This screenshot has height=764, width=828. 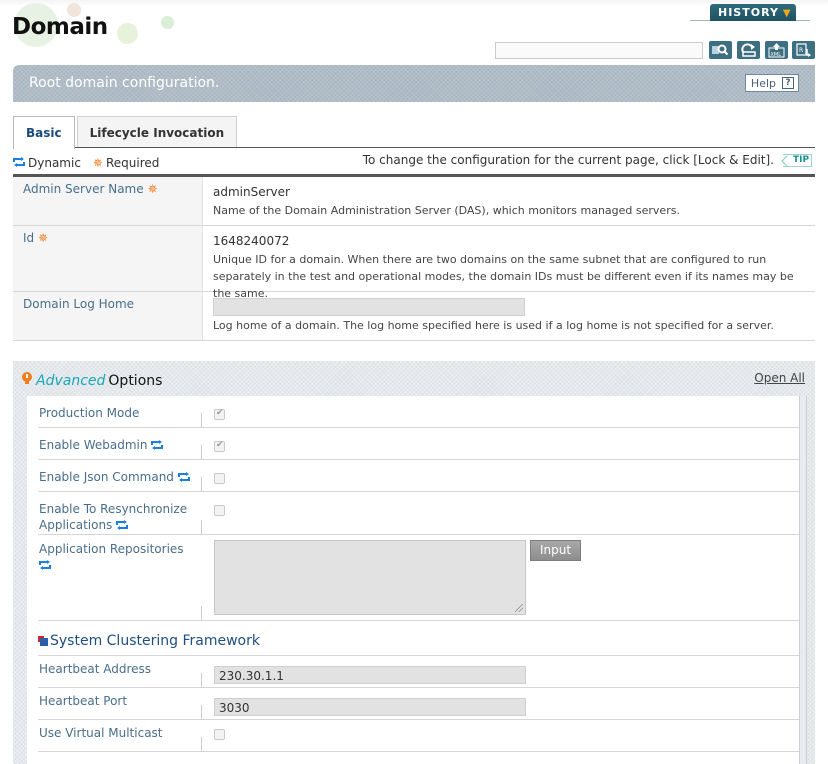 I want to click on field-label-text: Enable Json Command, so click(x=106, y=477).